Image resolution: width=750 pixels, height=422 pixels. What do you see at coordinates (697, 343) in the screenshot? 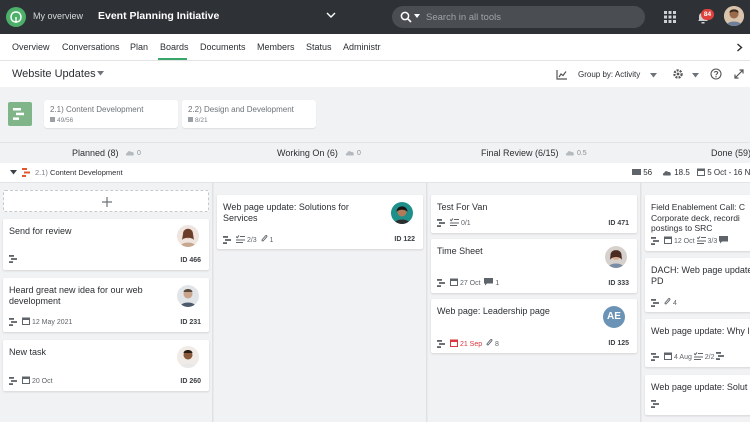
I see `task-card: Web page update: Why l 4 Aug 2/2` at bounding box center [697, 343].